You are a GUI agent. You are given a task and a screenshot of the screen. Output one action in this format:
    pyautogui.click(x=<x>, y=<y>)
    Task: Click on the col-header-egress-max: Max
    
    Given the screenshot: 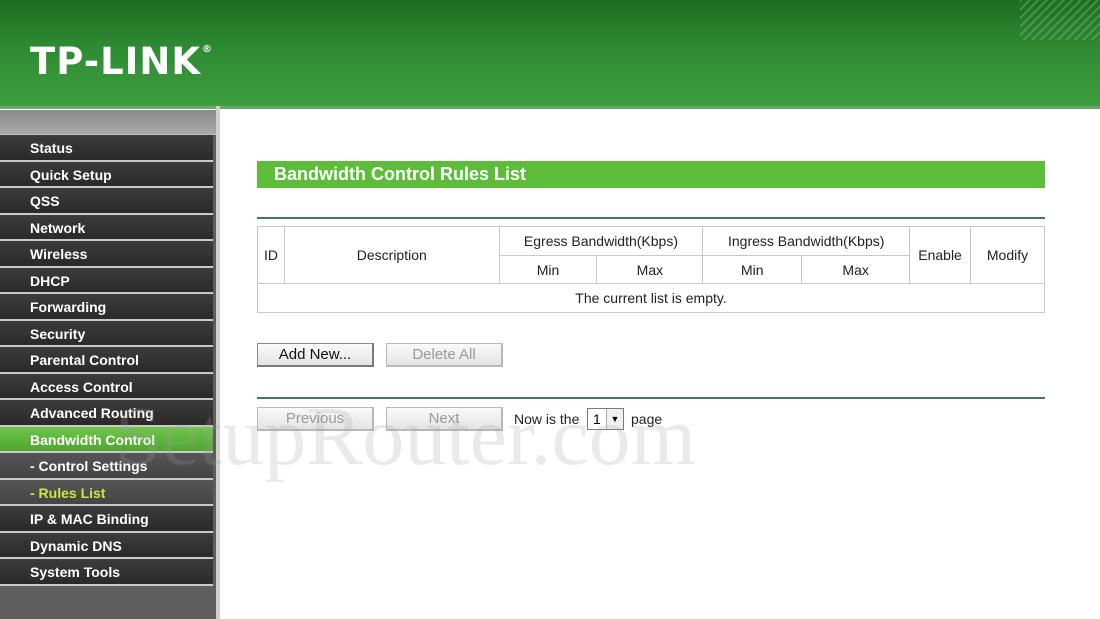 What is the action you would take?
    pyautogui.click(x=650, y=269)
    